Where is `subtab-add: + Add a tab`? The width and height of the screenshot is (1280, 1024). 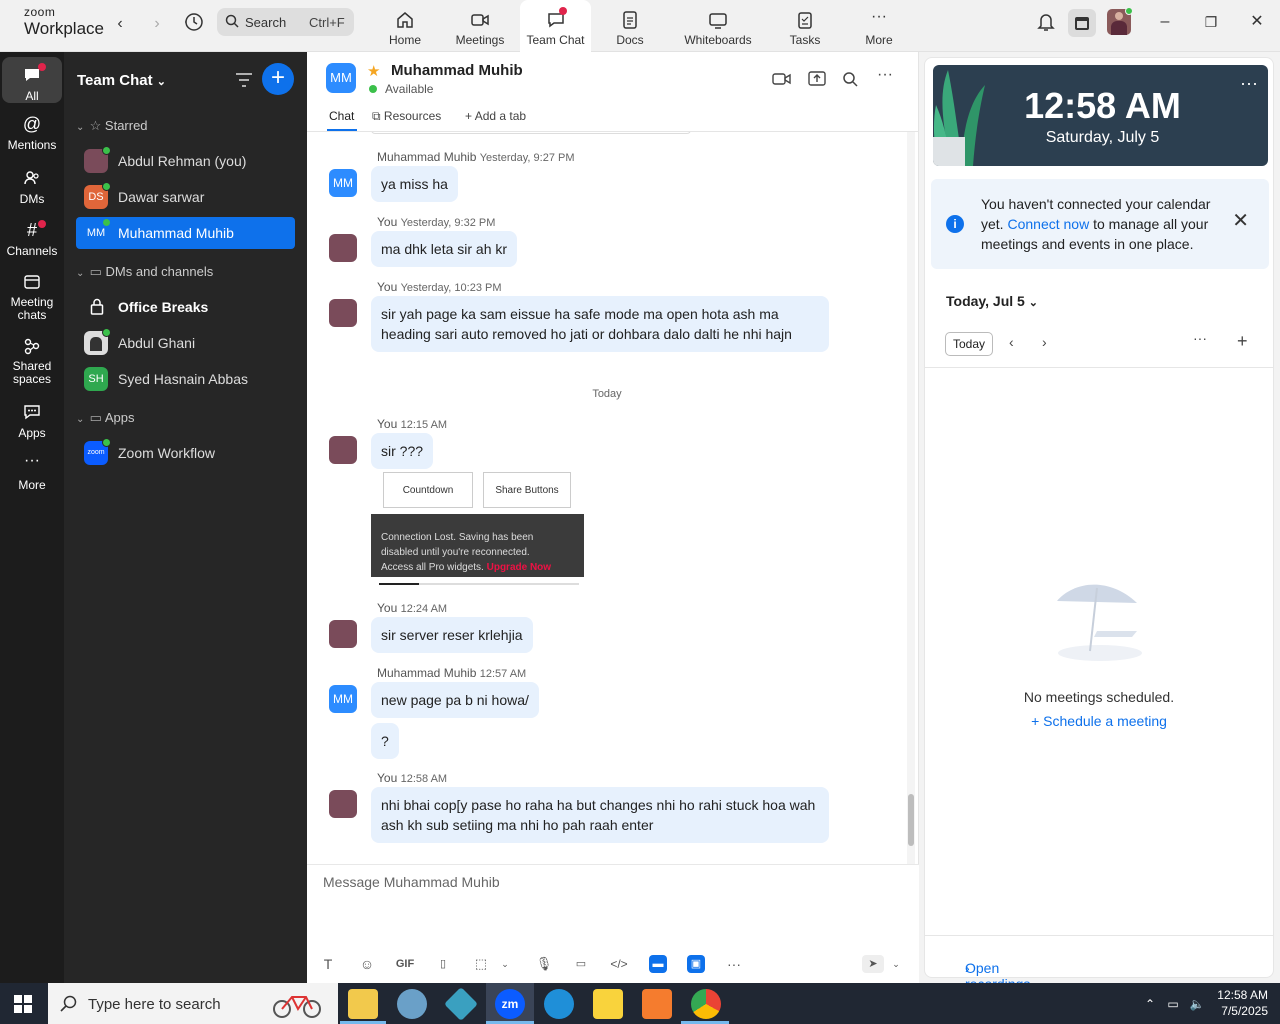
subtab-add: + Add a tab is located at coordinates (495, 116).